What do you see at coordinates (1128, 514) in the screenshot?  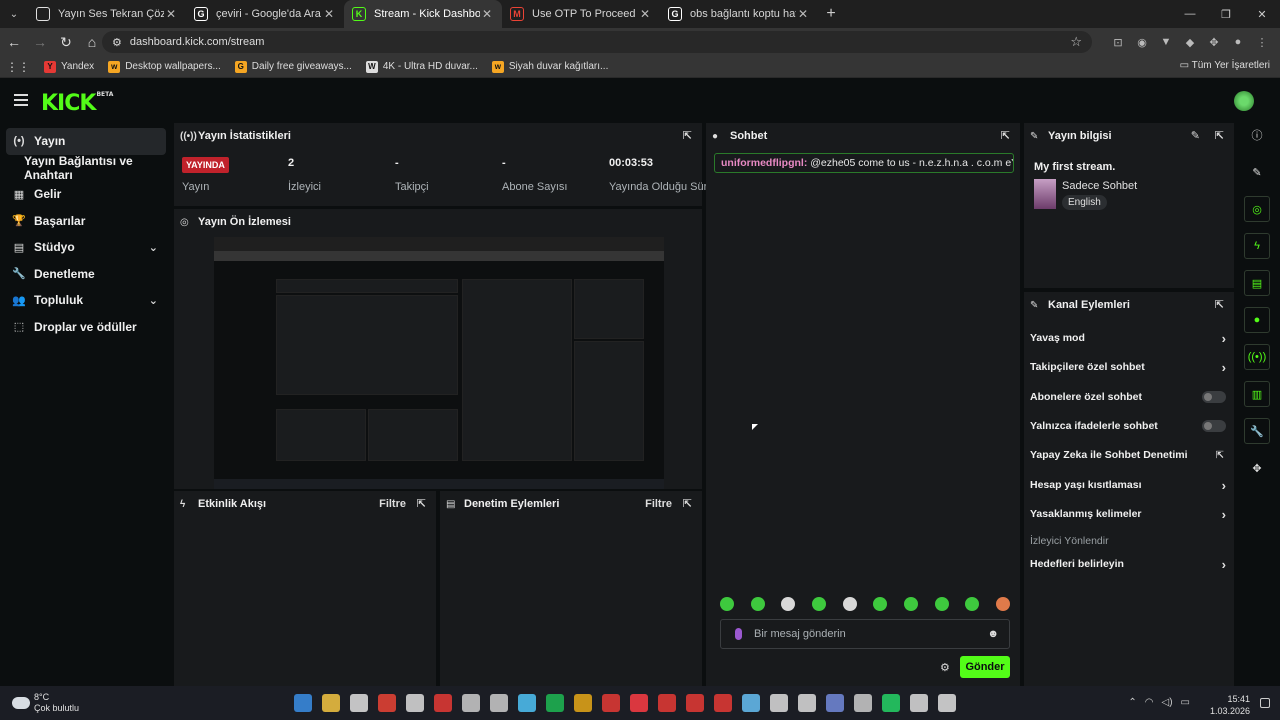 I see `channel-action-item: Yasaklanmış kelimeler ›` at bounding box center [1128, 514].